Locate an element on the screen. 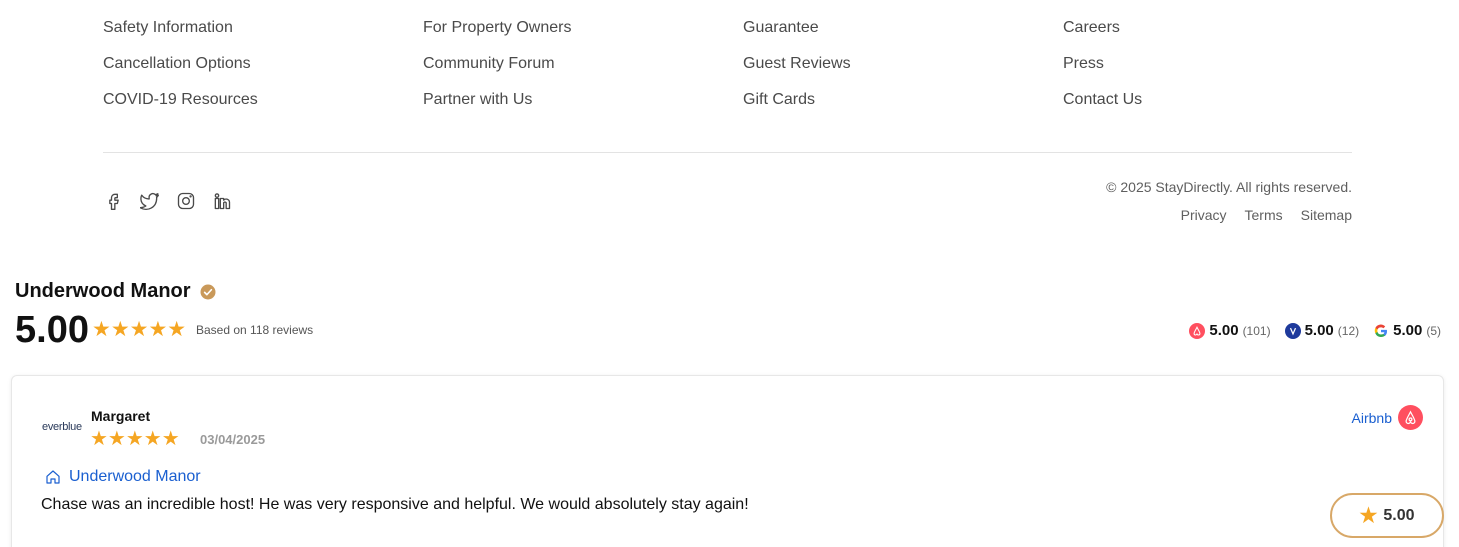  footer-link-community-forum: Community Forum is located at coordinates (489, 64).